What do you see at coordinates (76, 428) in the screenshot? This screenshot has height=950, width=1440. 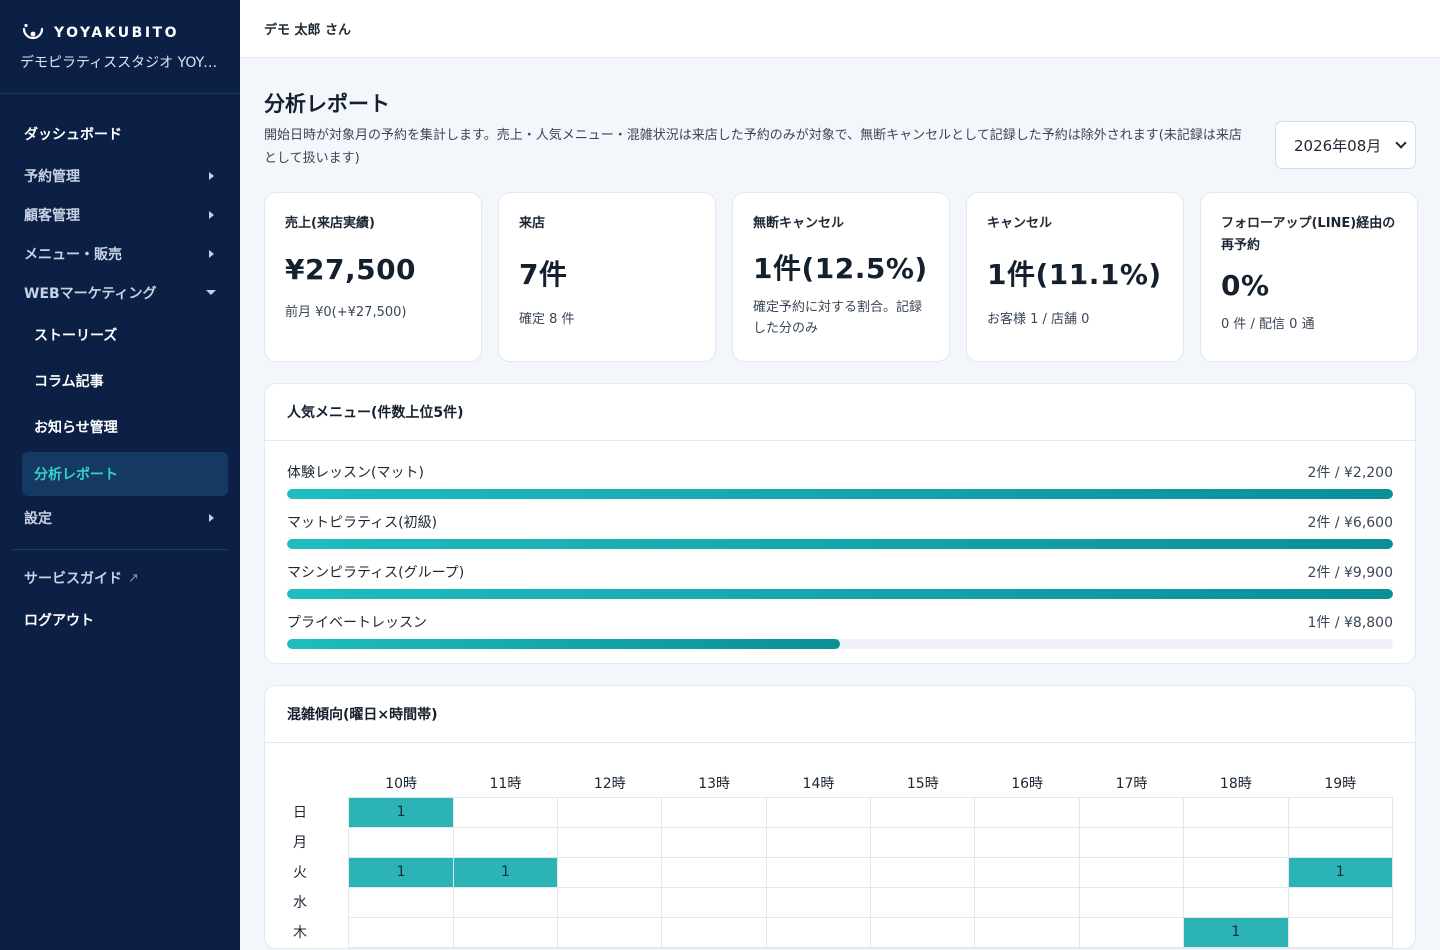 I see `sidebar-item-label: お知らせ管理` at bounding box center [76, 428].